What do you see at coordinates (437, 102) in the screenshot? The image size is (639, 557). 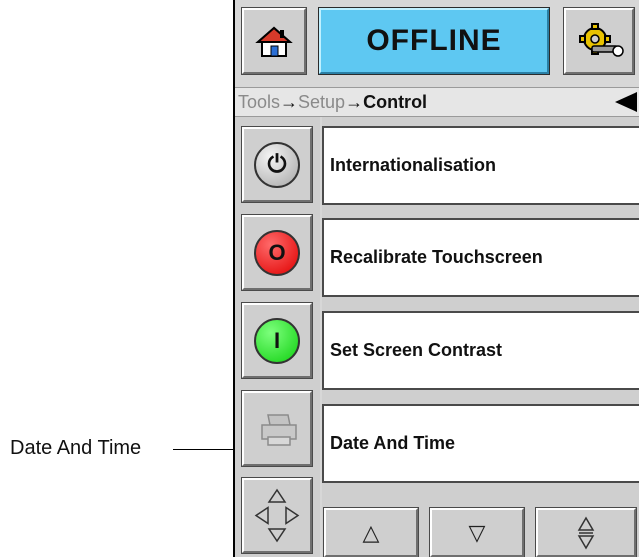 I see `breadcrumb: Tools→Setup→Control` at bounding box center [437, 102].